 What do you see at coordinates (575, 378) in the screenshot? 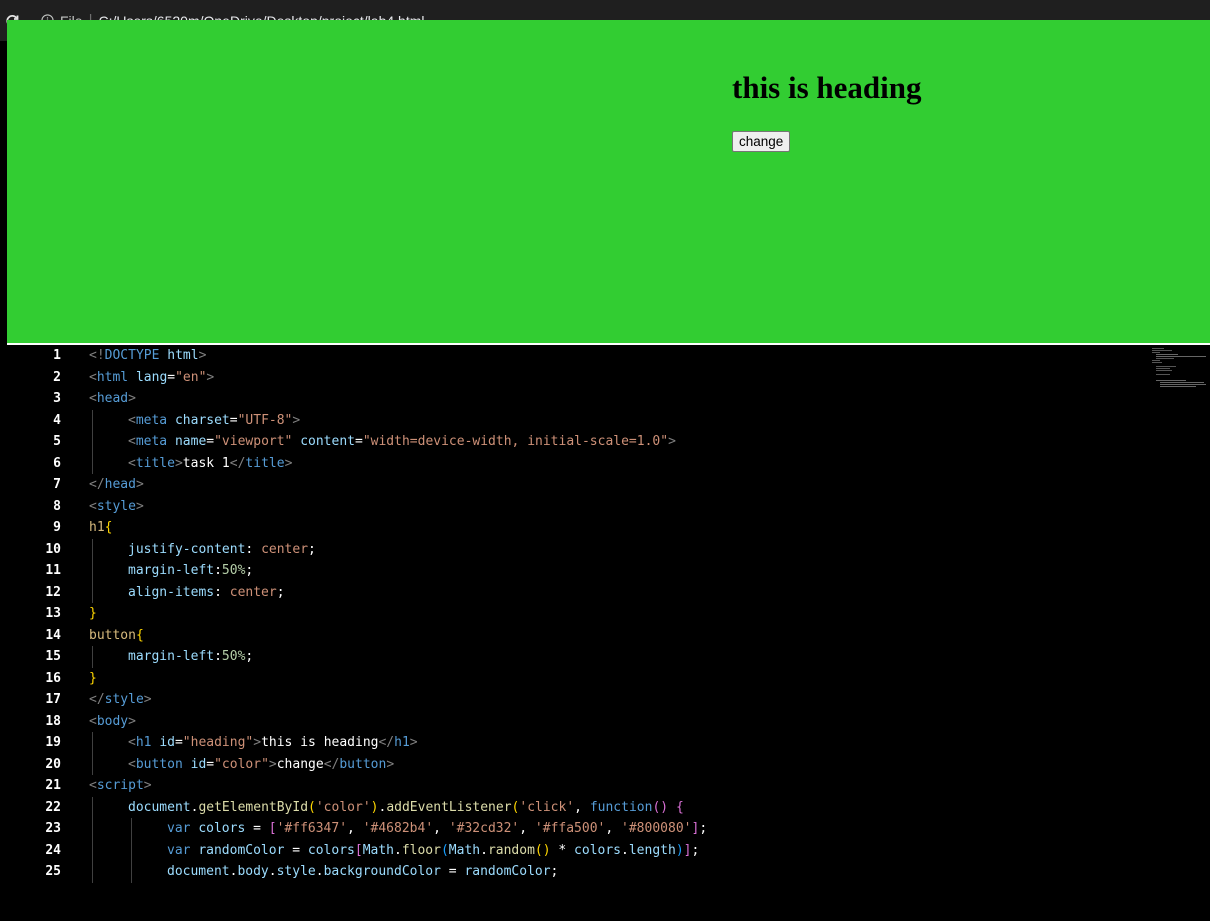
I see `code-line: 2 <html lang="en">` at bounding box center [575, 378].